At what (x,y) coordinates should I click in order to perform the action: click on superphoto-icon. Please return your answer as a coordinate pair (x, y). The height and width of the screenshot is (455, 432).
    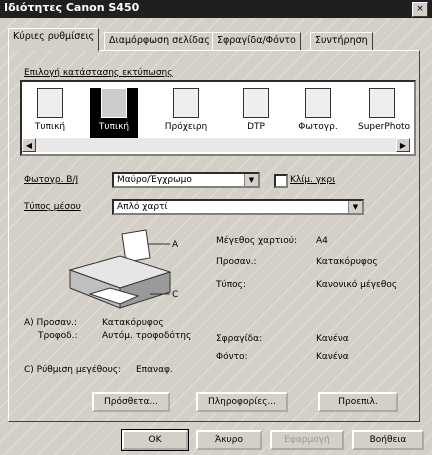
    Looking at the image, I should click on (382, 103).